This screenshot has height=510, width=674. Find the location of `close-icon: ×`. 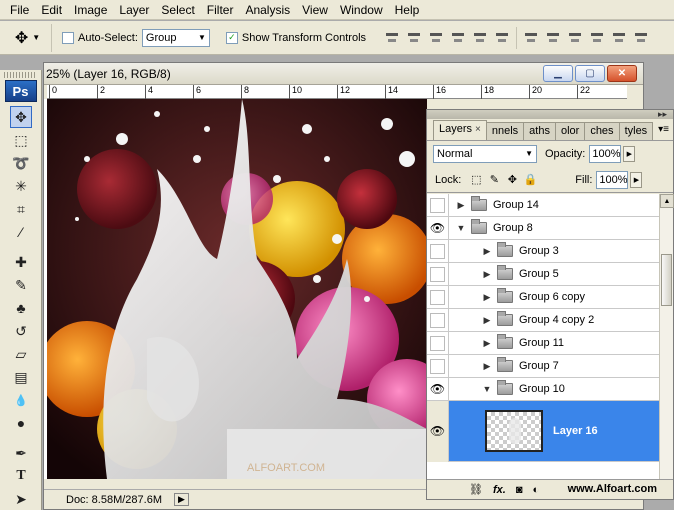

close-icon: × is located at coordinates (478, 129).